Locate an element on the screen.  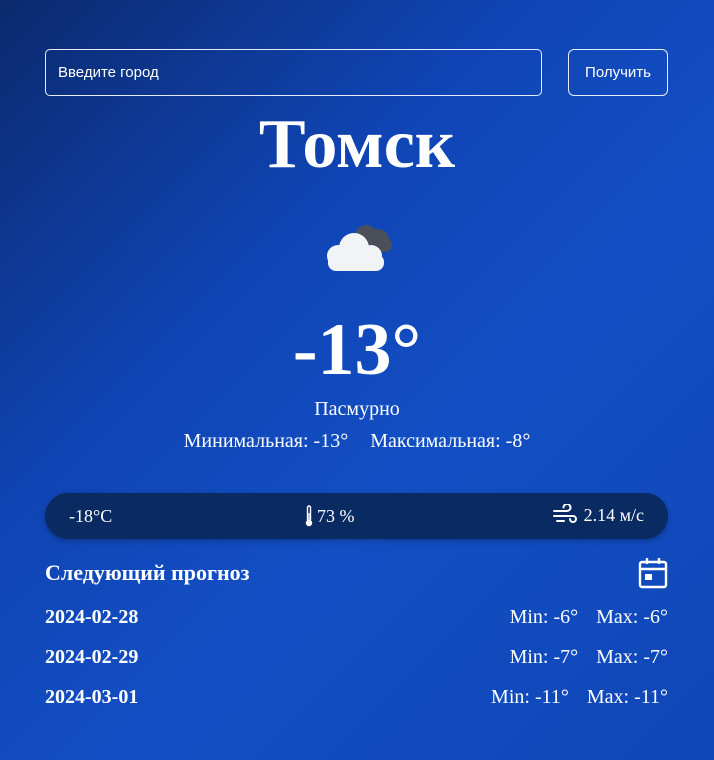
forecast-row: 2024-02-28 Min: -6° Max: -6° is located at coordinates (356, 624).